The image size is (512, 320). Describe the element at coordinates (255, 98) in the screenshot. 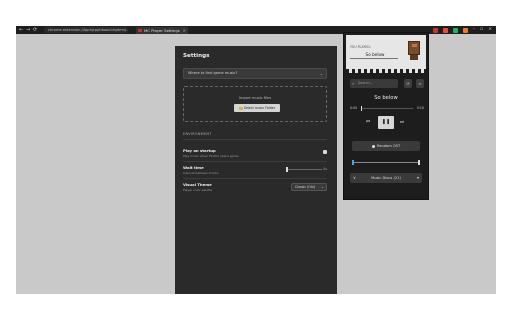

I see `import-text: Import music files` at that location.